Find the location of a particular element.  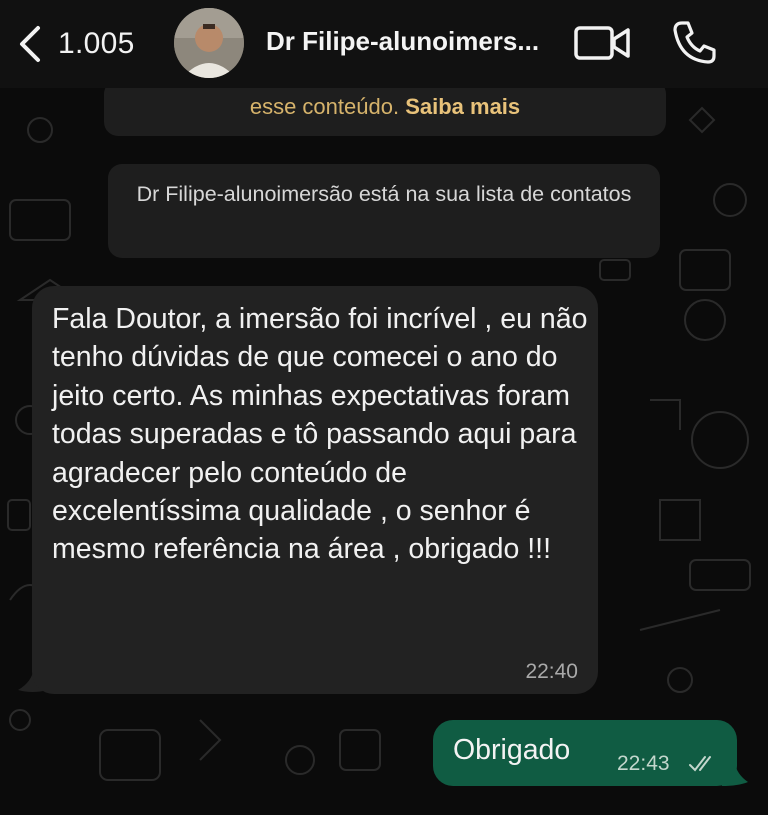

phone-icon is located at coordinates (694, 42).